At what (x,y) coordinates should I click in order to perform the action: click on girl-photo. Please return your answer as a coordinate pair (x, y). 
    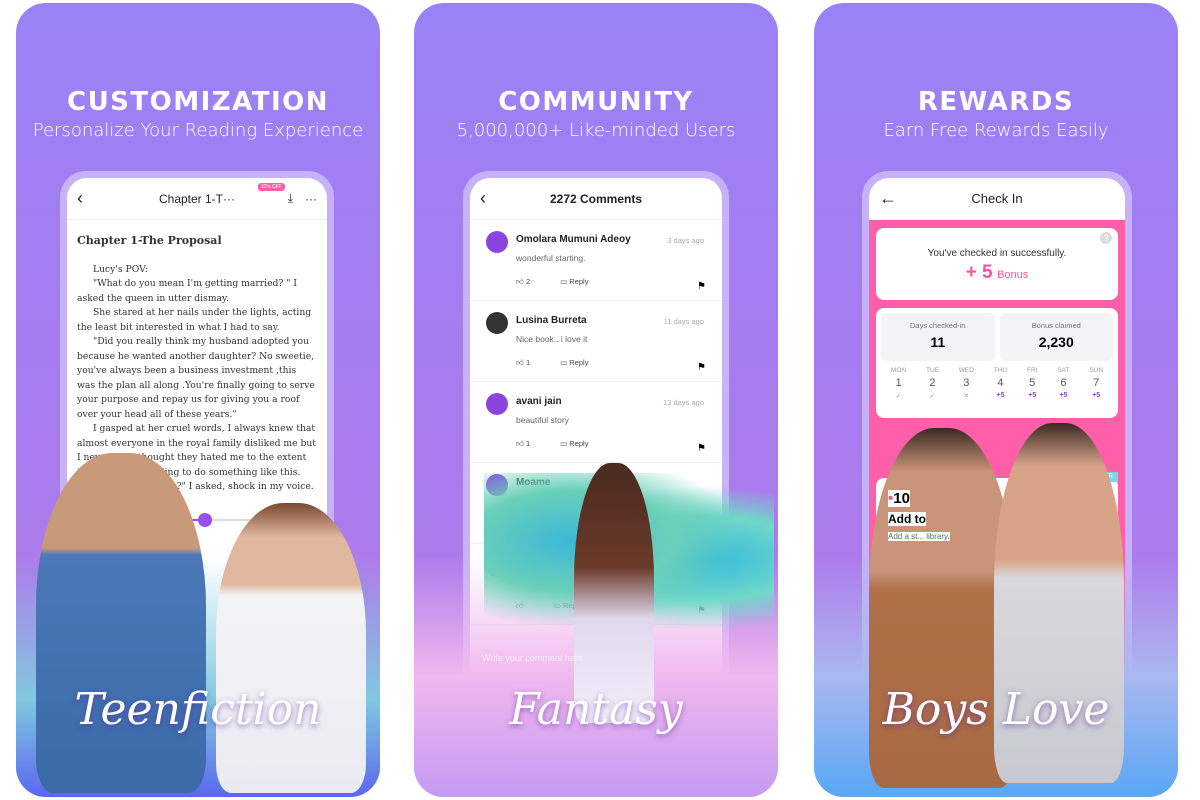
    Looking at the image, I should click on (291, 648).